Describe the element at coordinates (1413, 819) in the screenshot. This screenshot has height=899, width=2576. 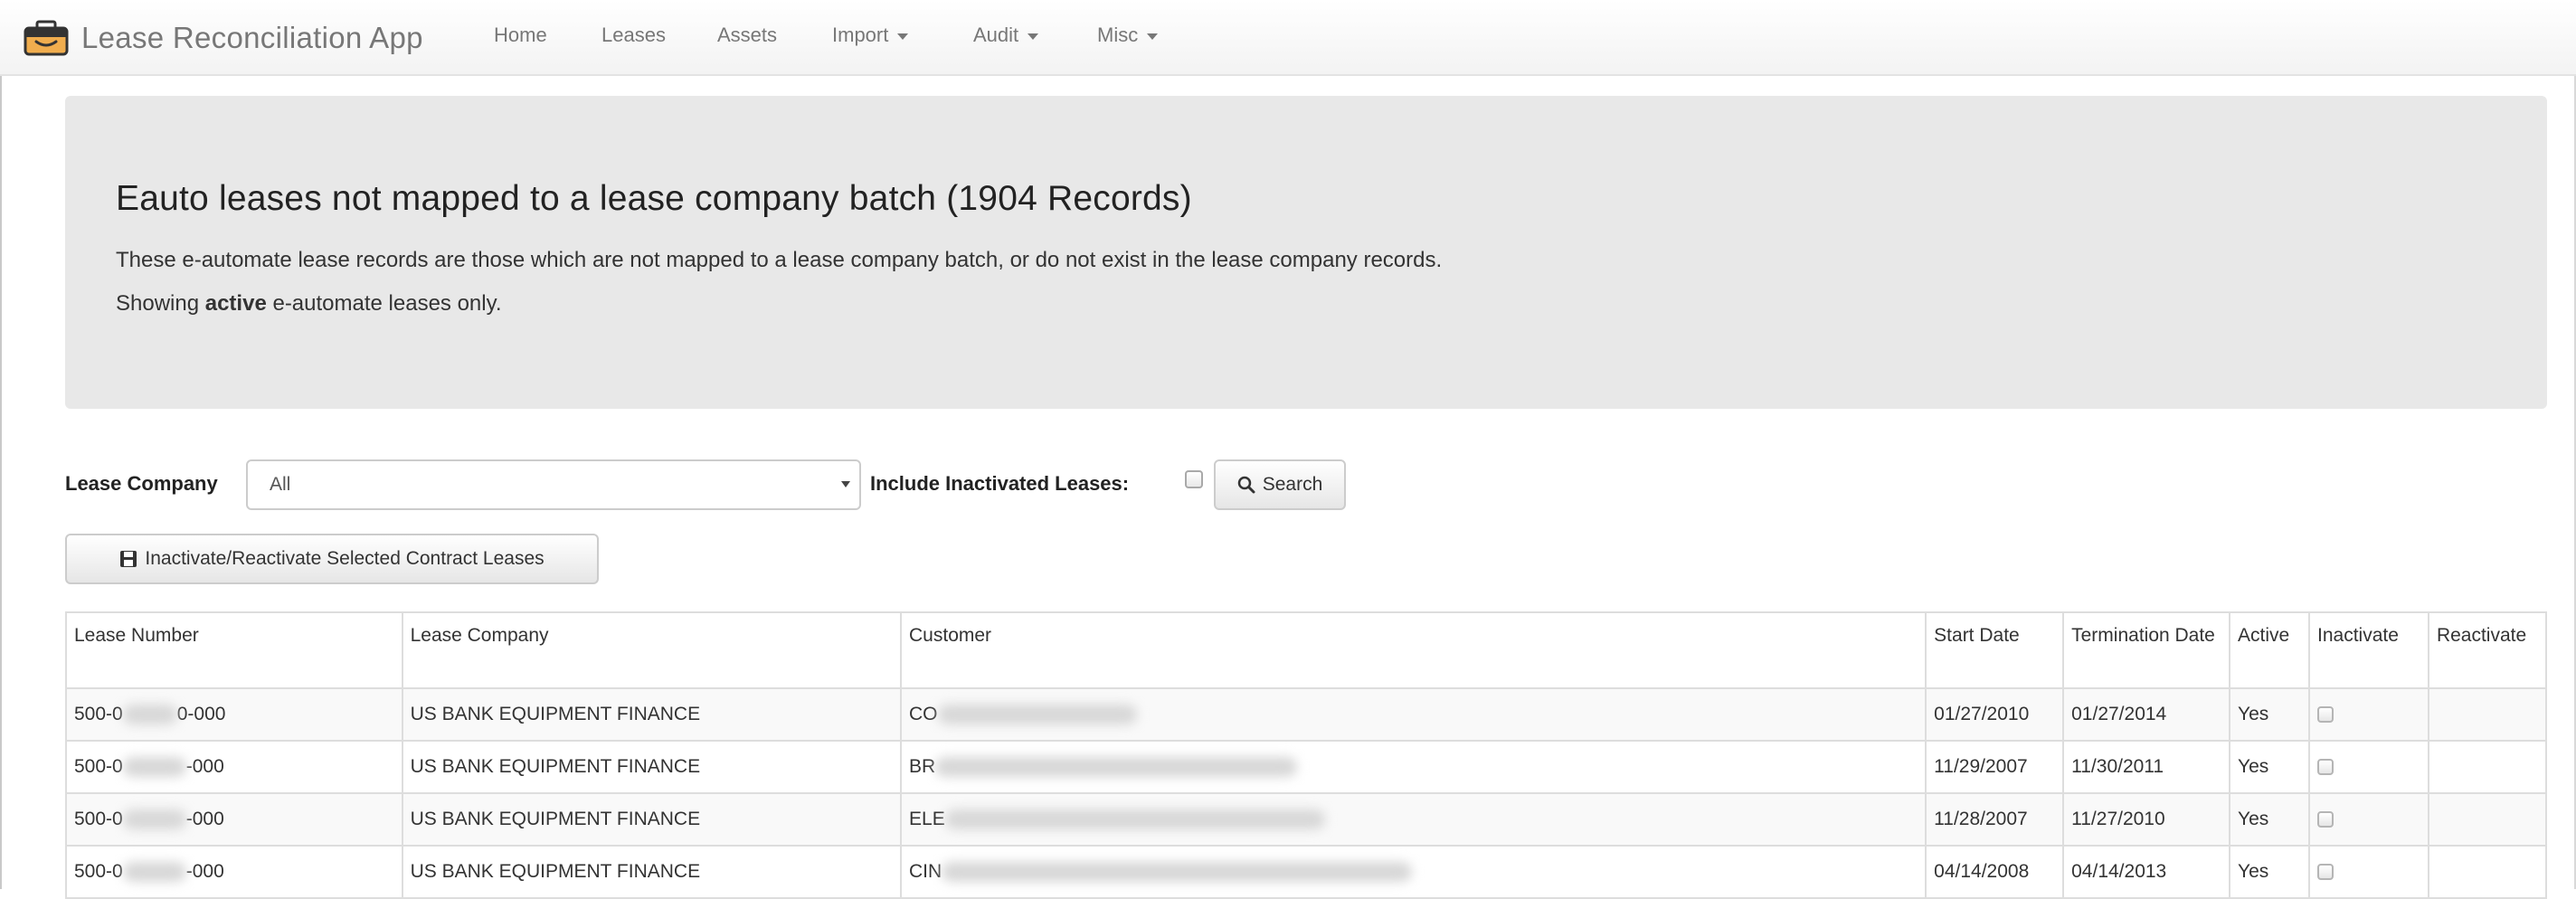
I see `customer-cell: ELE` at that location.